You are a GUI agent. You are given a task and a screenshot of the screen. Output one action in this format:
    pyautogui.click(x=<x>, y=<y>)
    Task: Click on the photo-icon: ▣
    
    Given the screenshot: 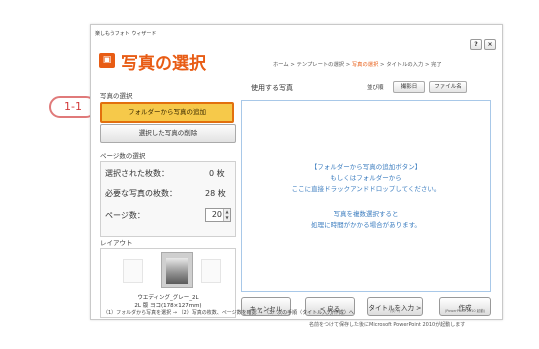 What is the action you would take?
    pyautogui.click(x=107, y=60)
    